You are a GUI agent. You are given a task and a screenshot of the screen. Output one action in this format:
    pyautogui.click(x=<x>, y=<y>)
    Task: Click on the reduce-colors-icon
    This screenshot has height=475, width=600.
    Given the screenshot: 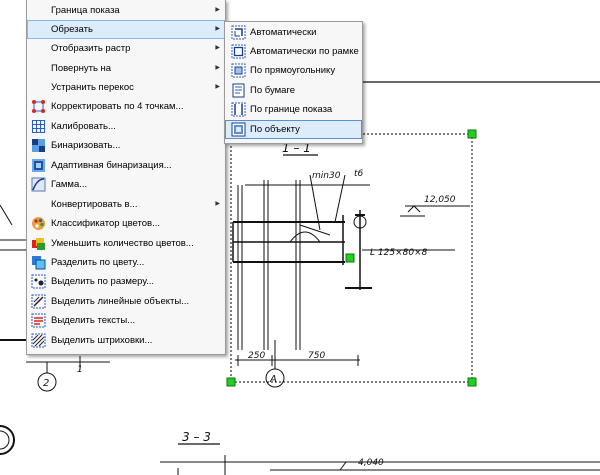 What is the action you would take?
    pyautogui.click(x=38, y=244)
    